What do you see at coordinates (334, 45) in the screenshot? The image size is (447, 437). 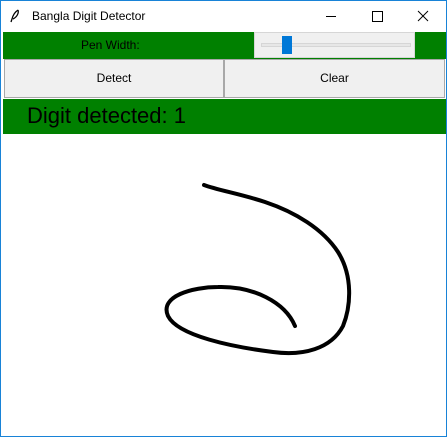 I see `pen-width-slider` at bounding box center [334, 45].